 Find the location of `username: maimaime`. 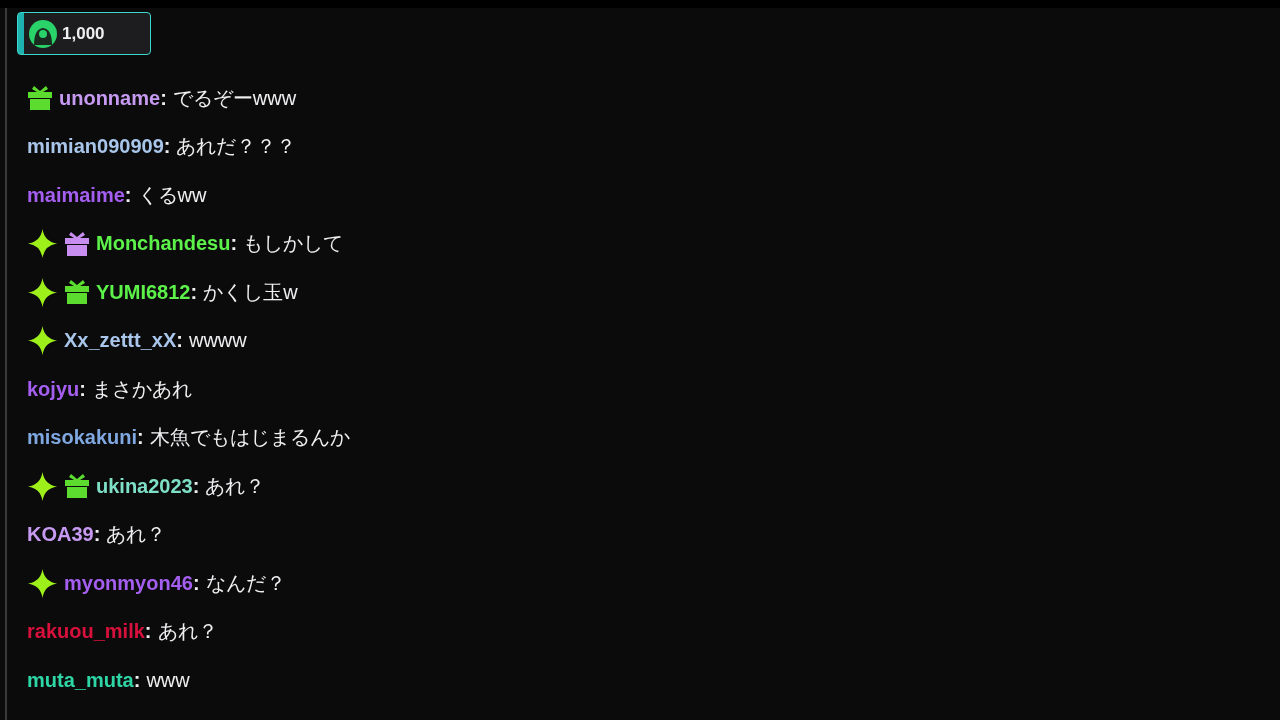

username: maimaime is located at coordinates (76, 195).